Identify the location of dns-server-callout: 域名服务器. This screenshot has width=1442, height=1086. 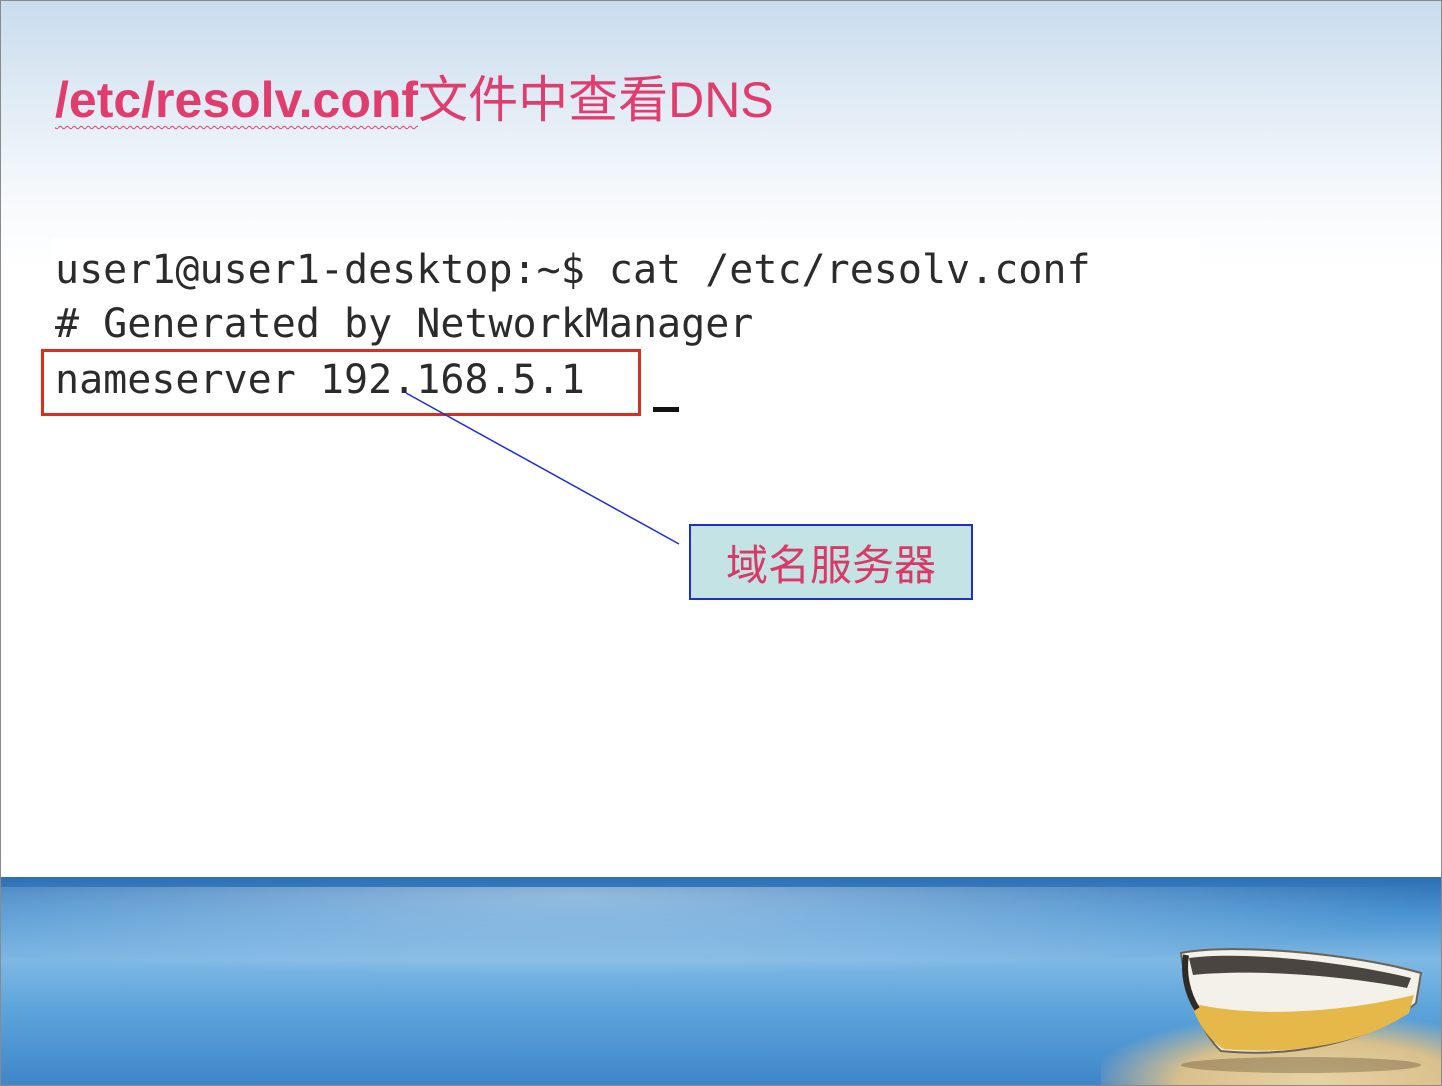
(831, 562).